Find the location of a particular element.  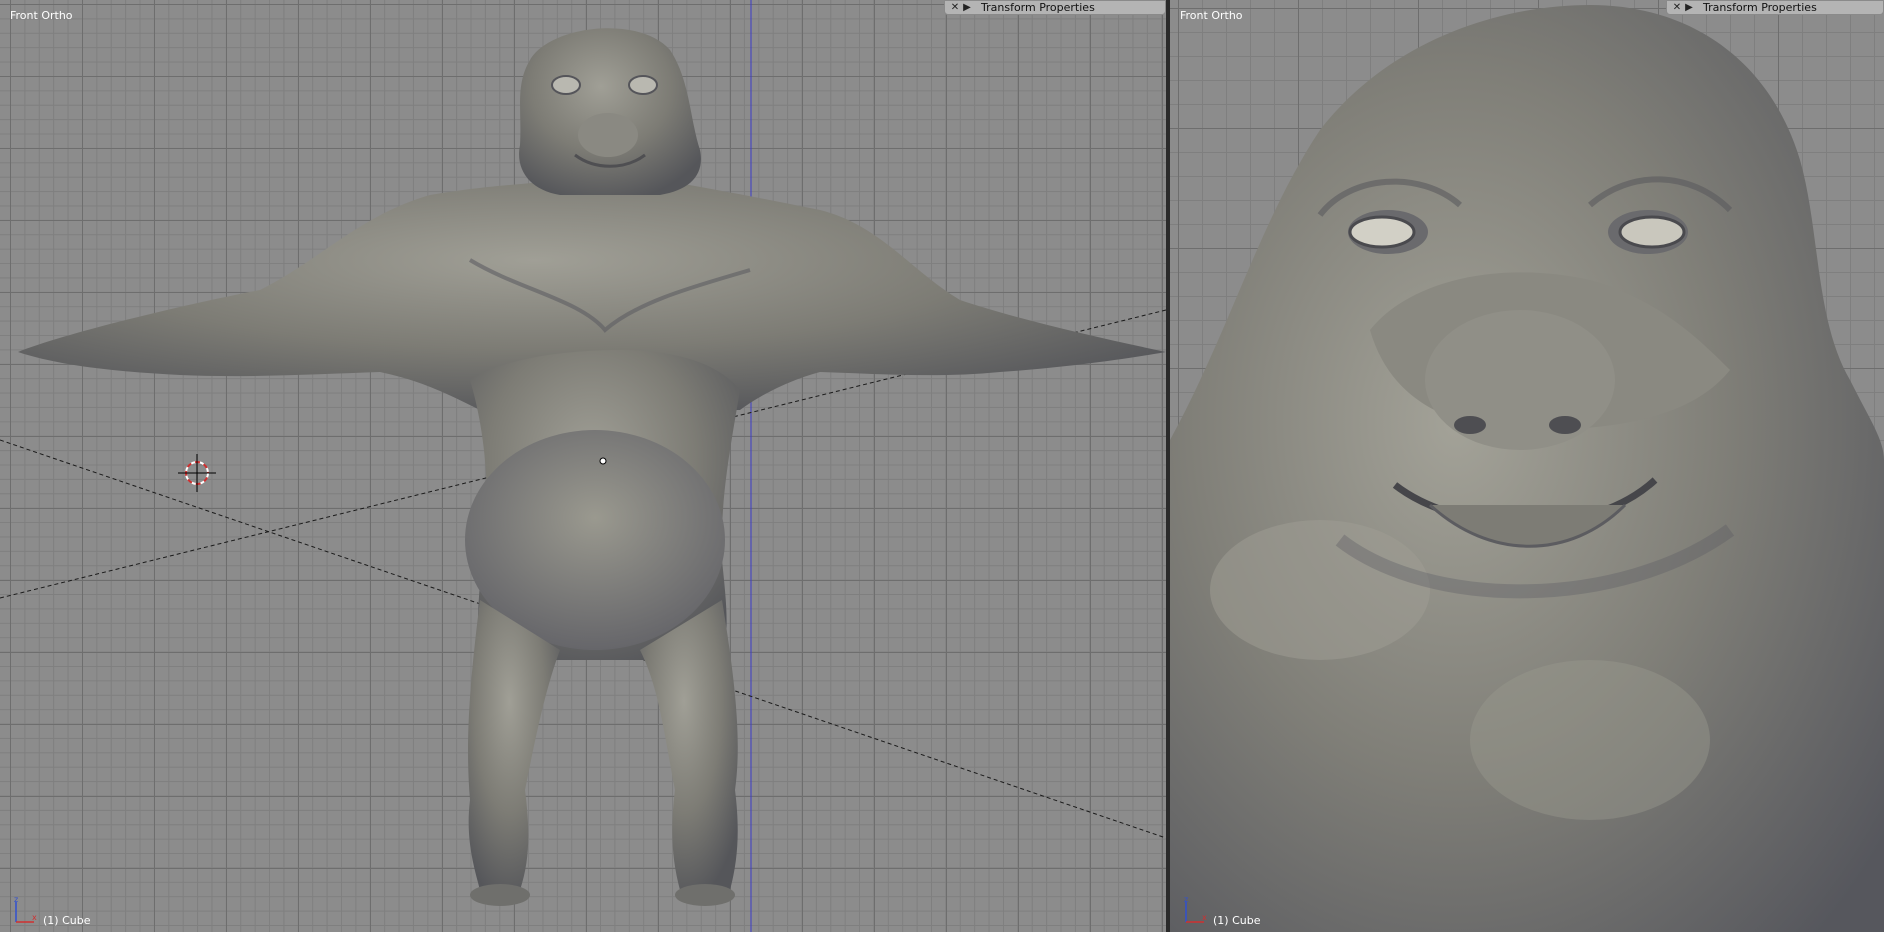

object-origin-dot is located at coordinates (603, 461).